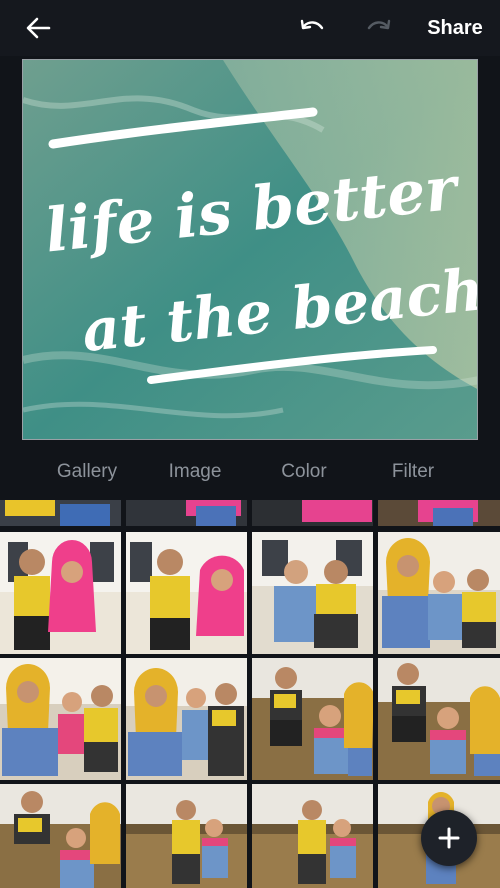 Image resolution: width=500 pixels, height=888 pixels. Describe the element at coordinates (455, 28) in the screenshot. I see `share-button: Share` at that location.